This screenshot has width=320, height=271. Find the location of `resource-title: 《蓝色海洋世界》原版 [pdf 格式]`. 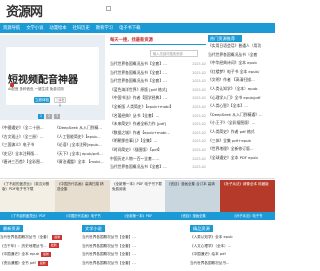

resource-title: 《蓝色海洋世界》原版 [pdf 格式] is located at coordinates (138, 90).